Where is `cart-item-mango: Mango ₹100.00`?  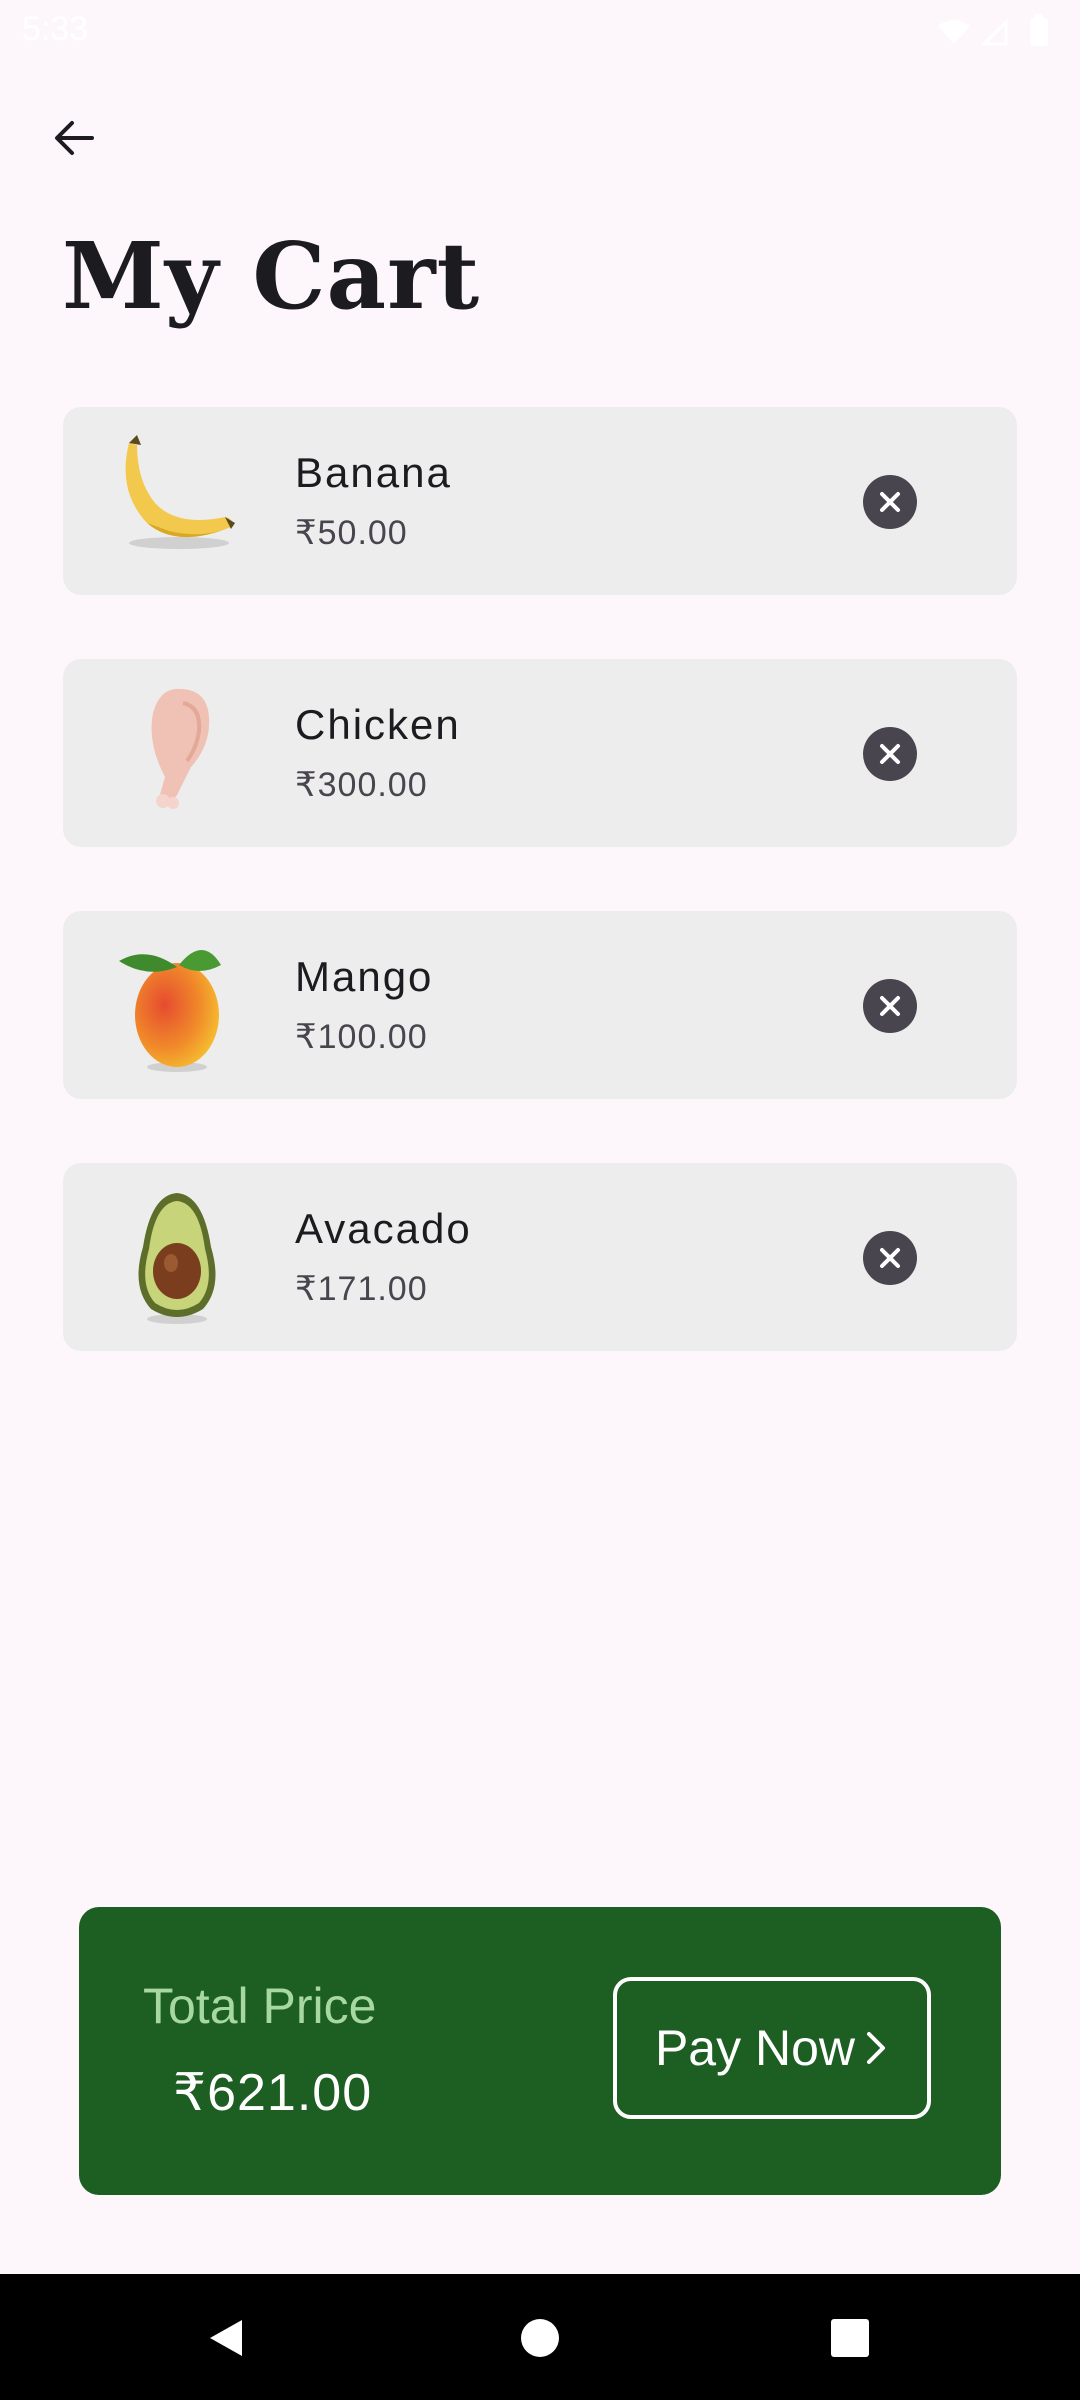
cart-item-mango: Mango ₹100.00 is located at coordinates (540, 1005).